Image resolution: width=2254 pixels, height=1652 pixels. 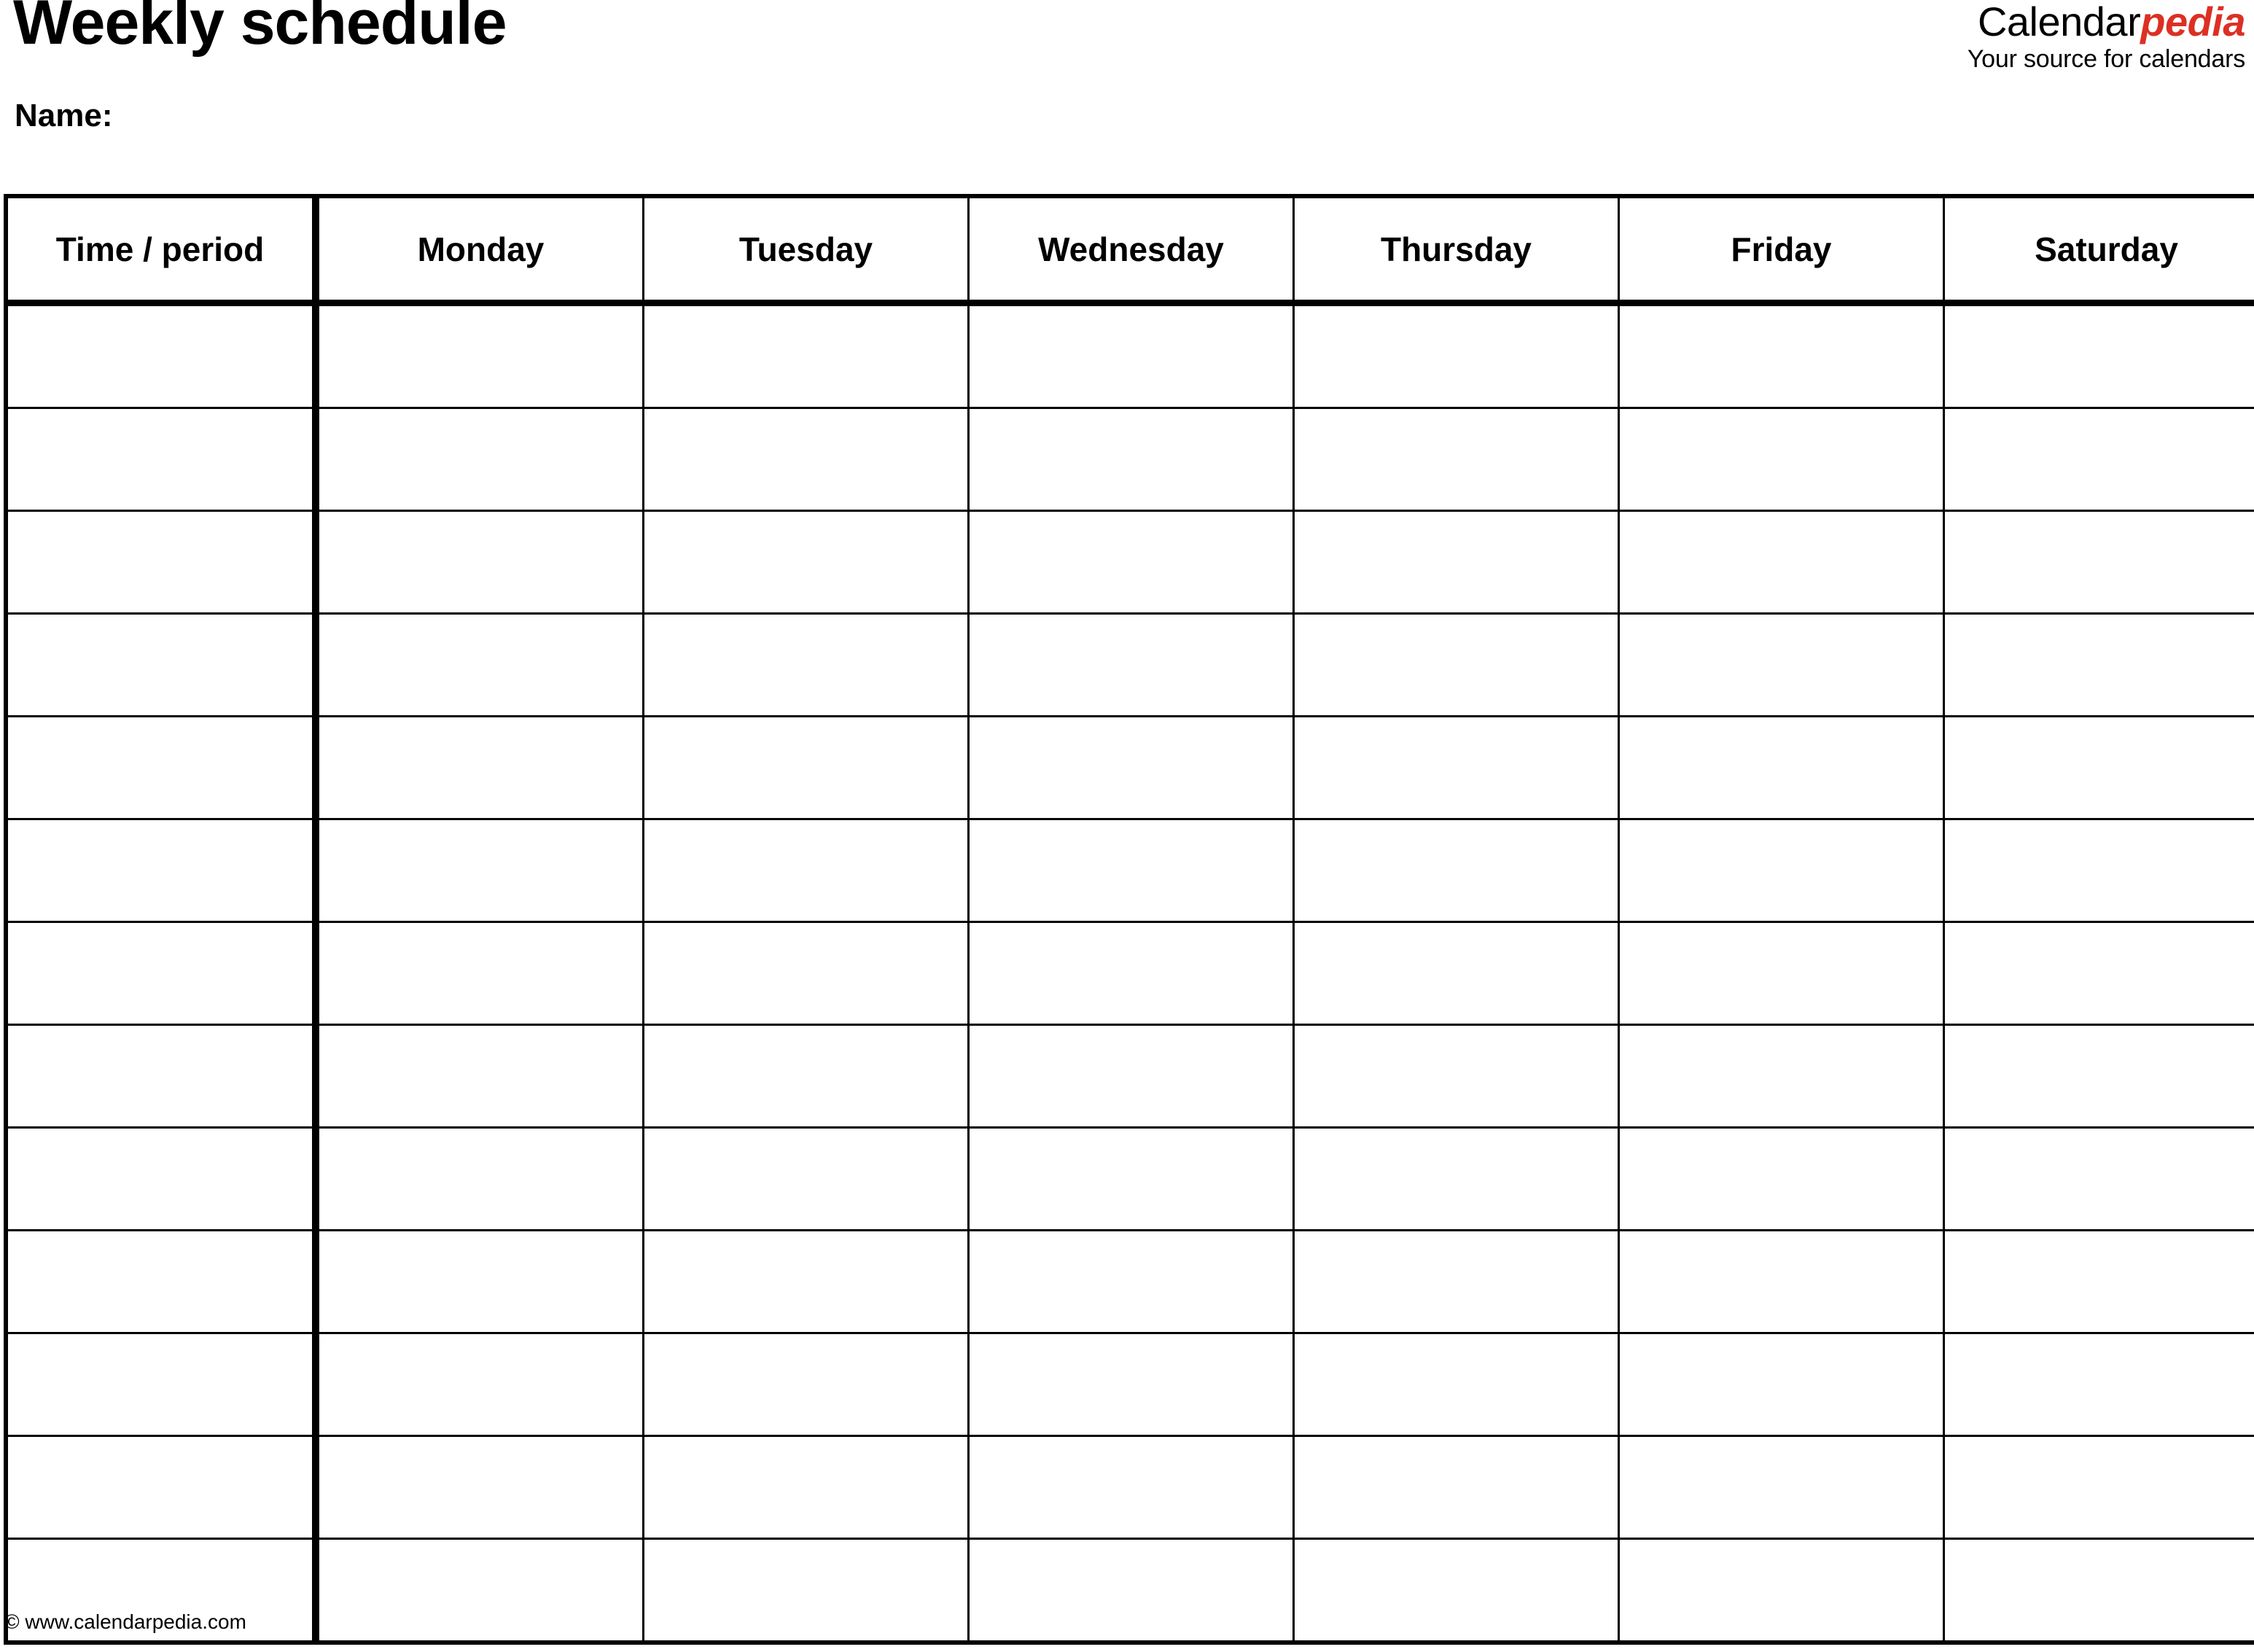 What do you see at coordinates (161, 250) in the screenshot?
I see `column-header-time-period: Time / period` at bounding box center [161, 250].